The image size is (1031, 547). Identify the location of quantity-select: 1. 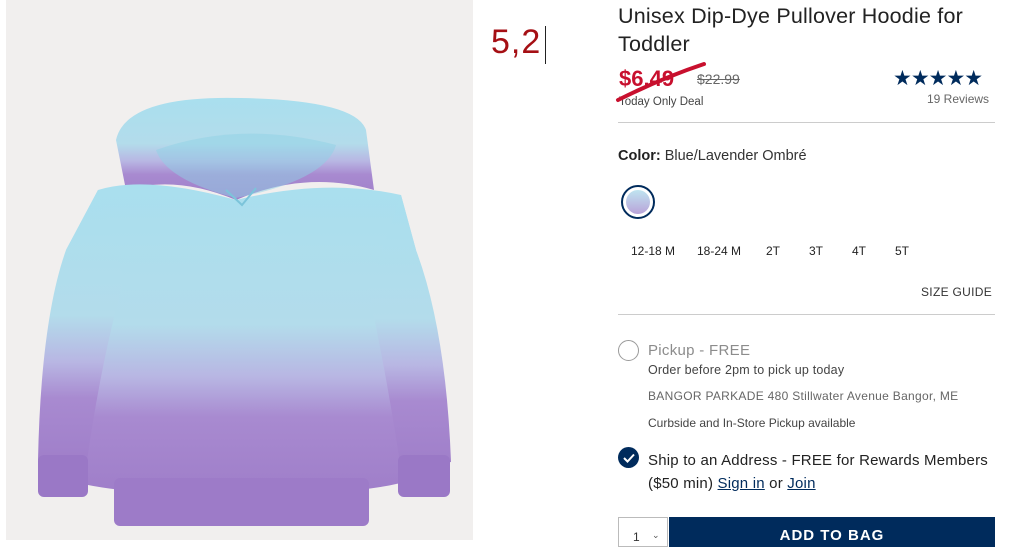
(643, 532).